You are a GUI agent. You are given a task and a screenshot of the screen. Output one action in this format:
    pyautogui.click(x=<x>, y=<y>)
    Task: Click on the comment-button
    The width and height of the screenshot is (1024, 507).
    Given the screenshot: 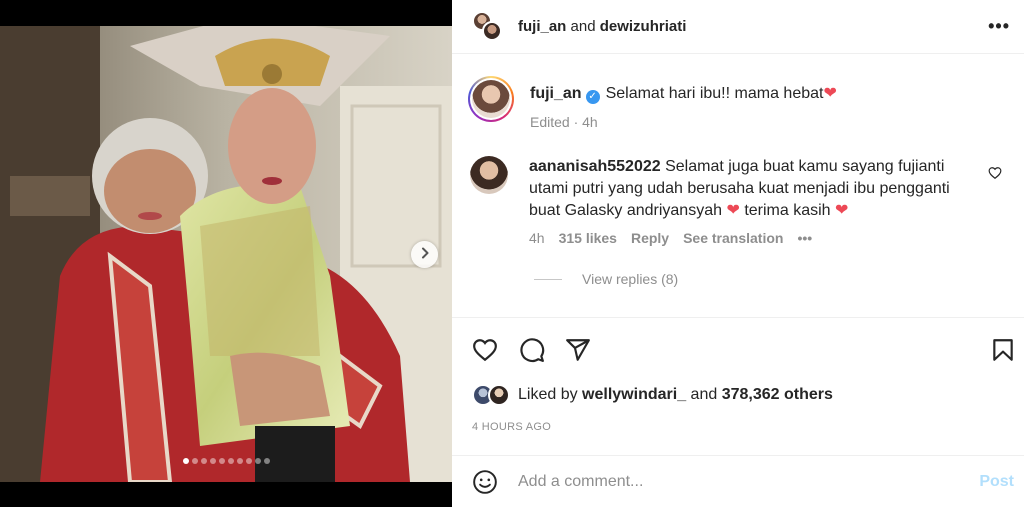 What is the action you would take?
    pyautogui.click(x=532, y=350)
    